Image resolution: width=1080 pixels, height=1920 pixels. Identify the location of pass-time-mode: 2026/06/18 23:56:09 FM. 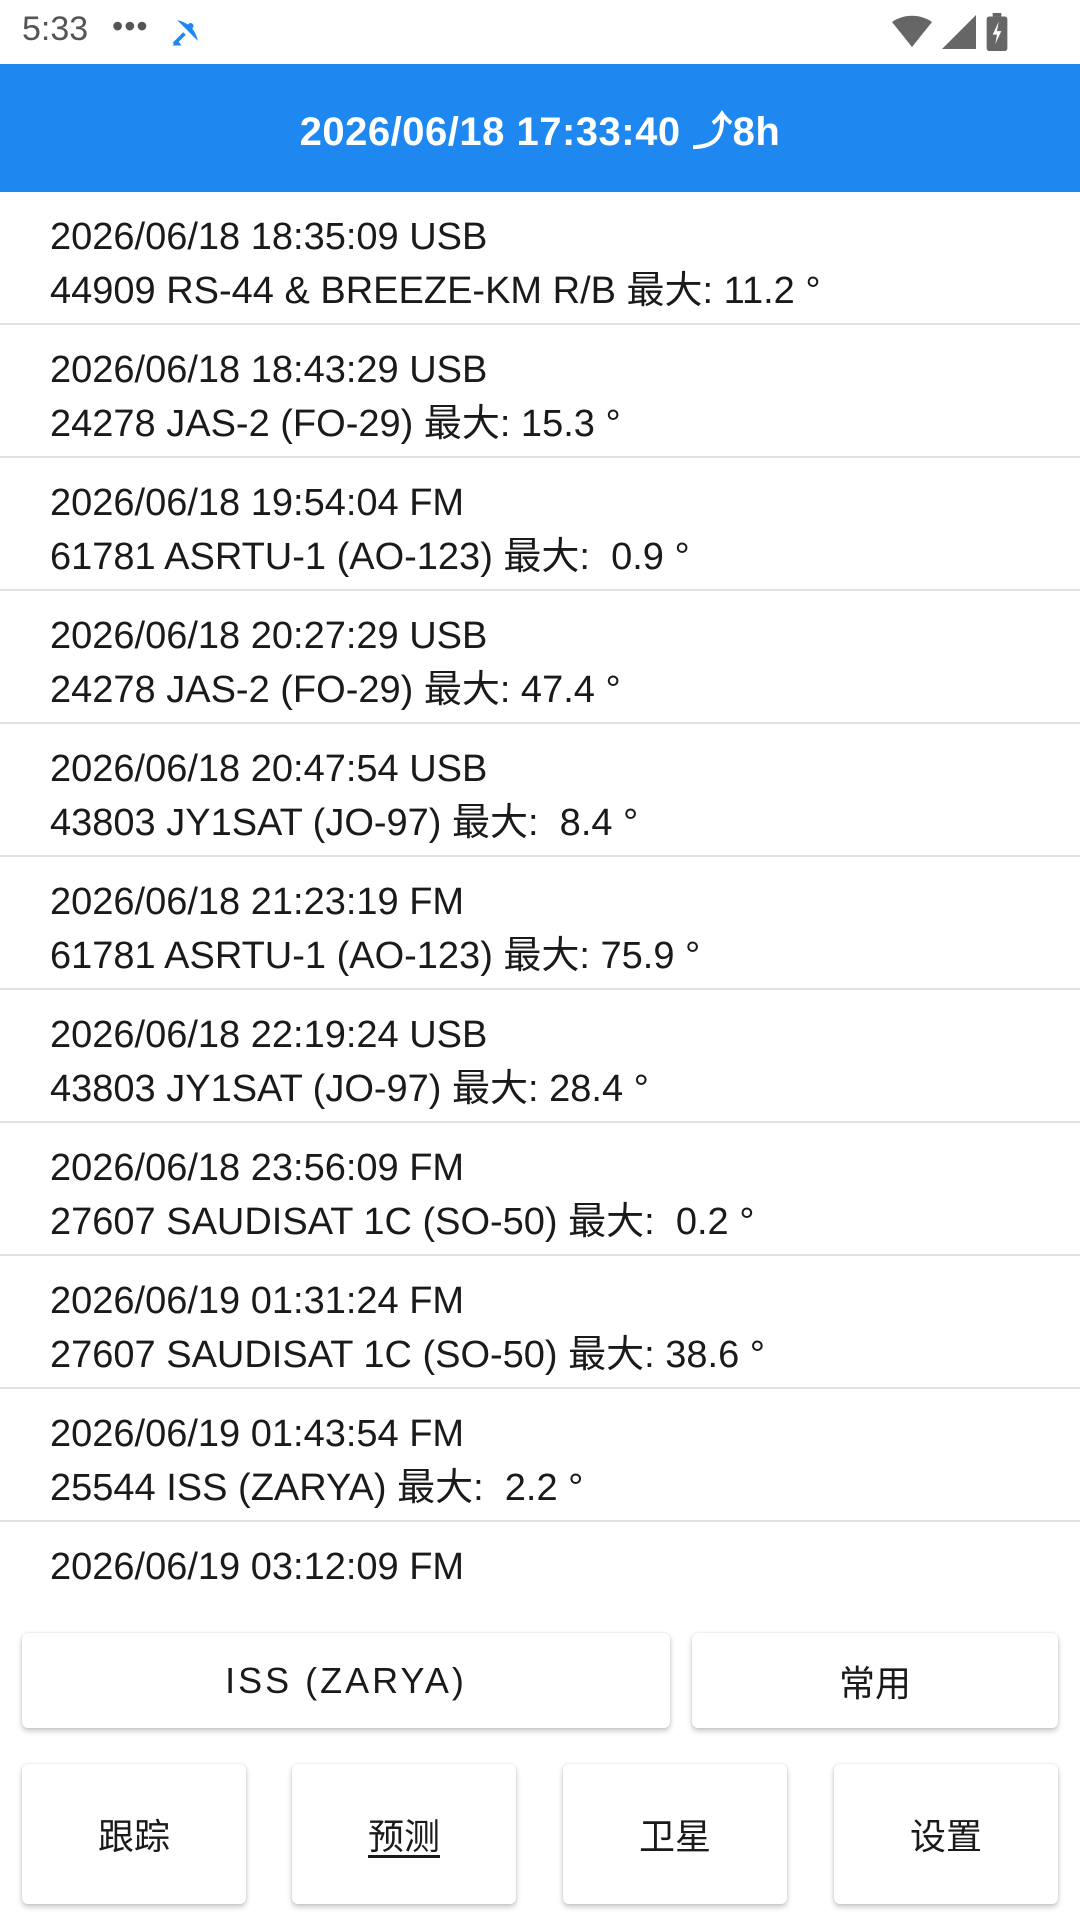
(257, 1168).